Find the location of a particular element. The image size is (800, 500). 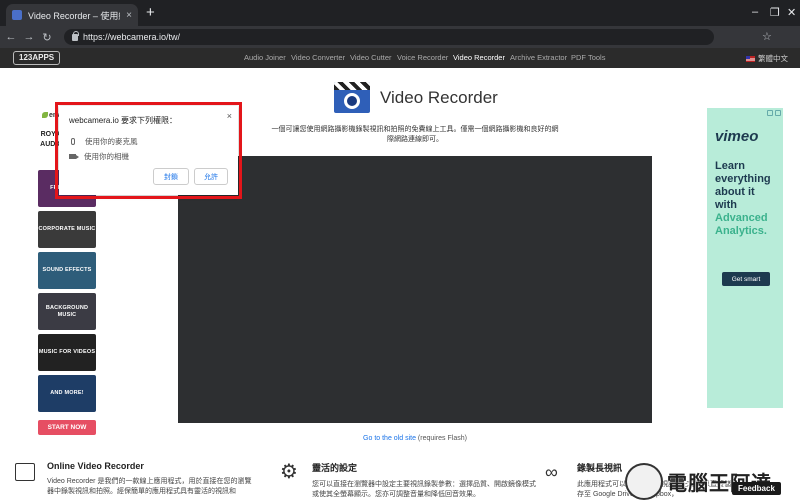

ad-tile-label: CORPORATE MUSIC is located at coordinates (67, 229).